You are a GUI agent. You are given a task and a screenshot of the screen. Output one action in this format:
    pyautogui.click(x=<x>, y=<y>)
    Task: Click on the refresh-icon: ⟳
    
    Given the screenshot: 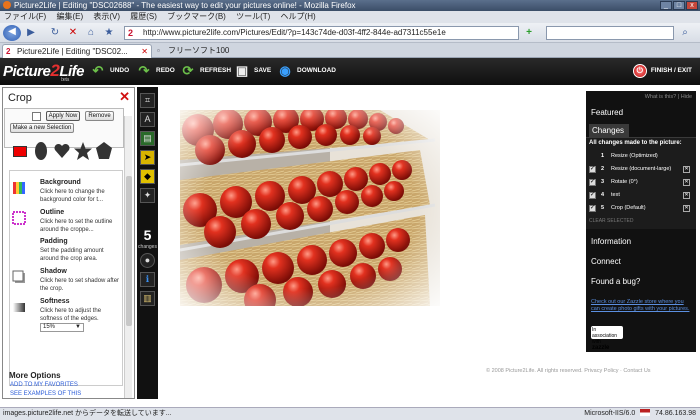 What is the action you would take?
    pyautogui.click(x=188, y=70)
    